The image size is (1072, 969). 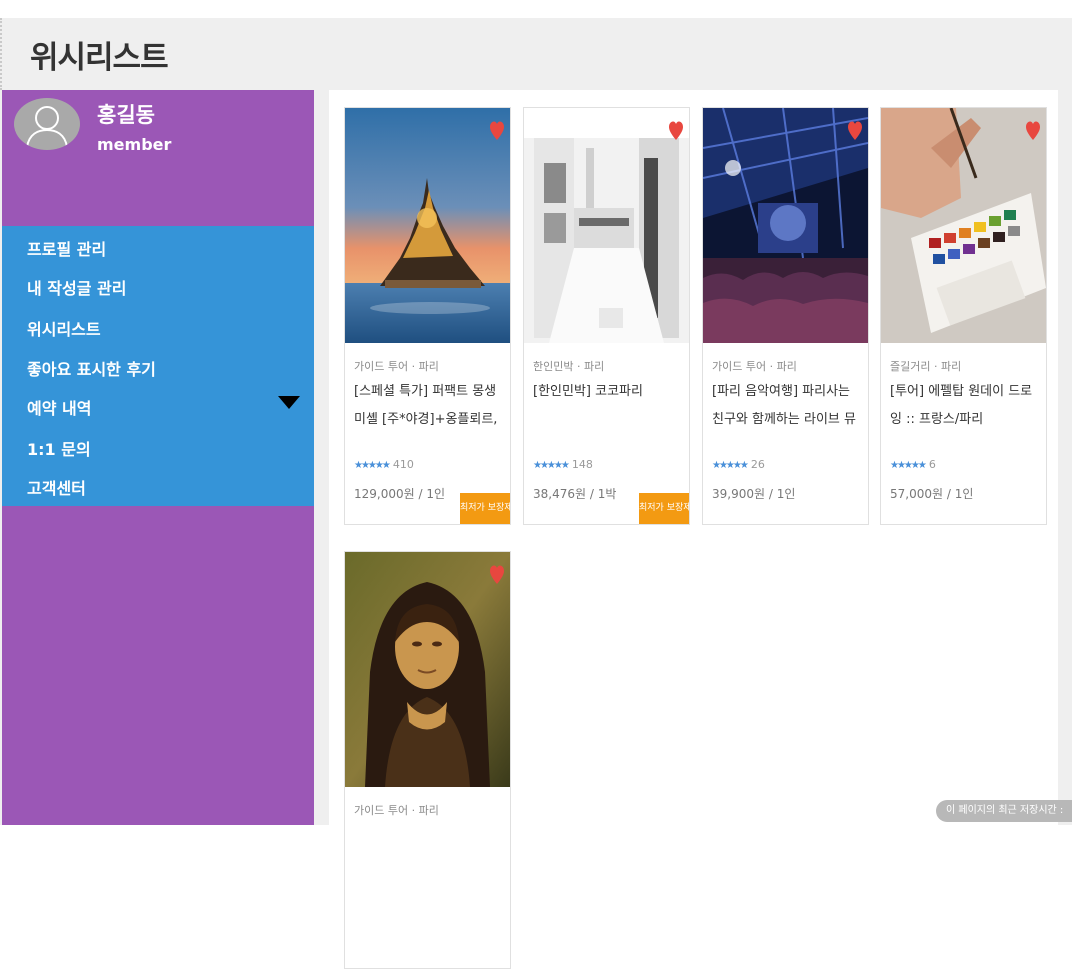 I want to click on sidebar-item-reservations: 예약 내역, so click(x=59, y=407).